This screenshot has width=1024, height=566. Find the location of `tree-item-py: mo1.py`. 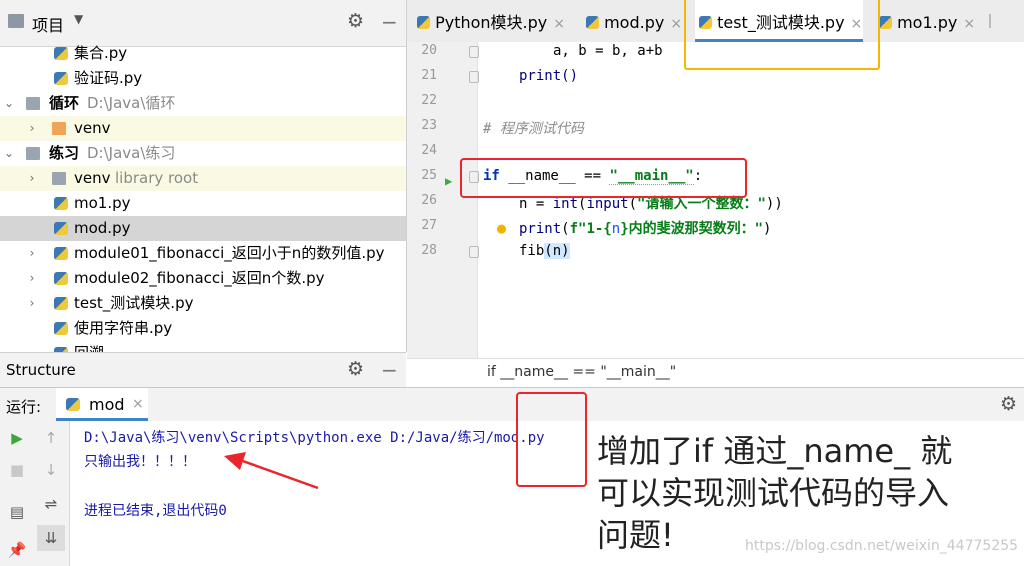

tree-item-py: mo1.py is located at coordinates (203, 203).